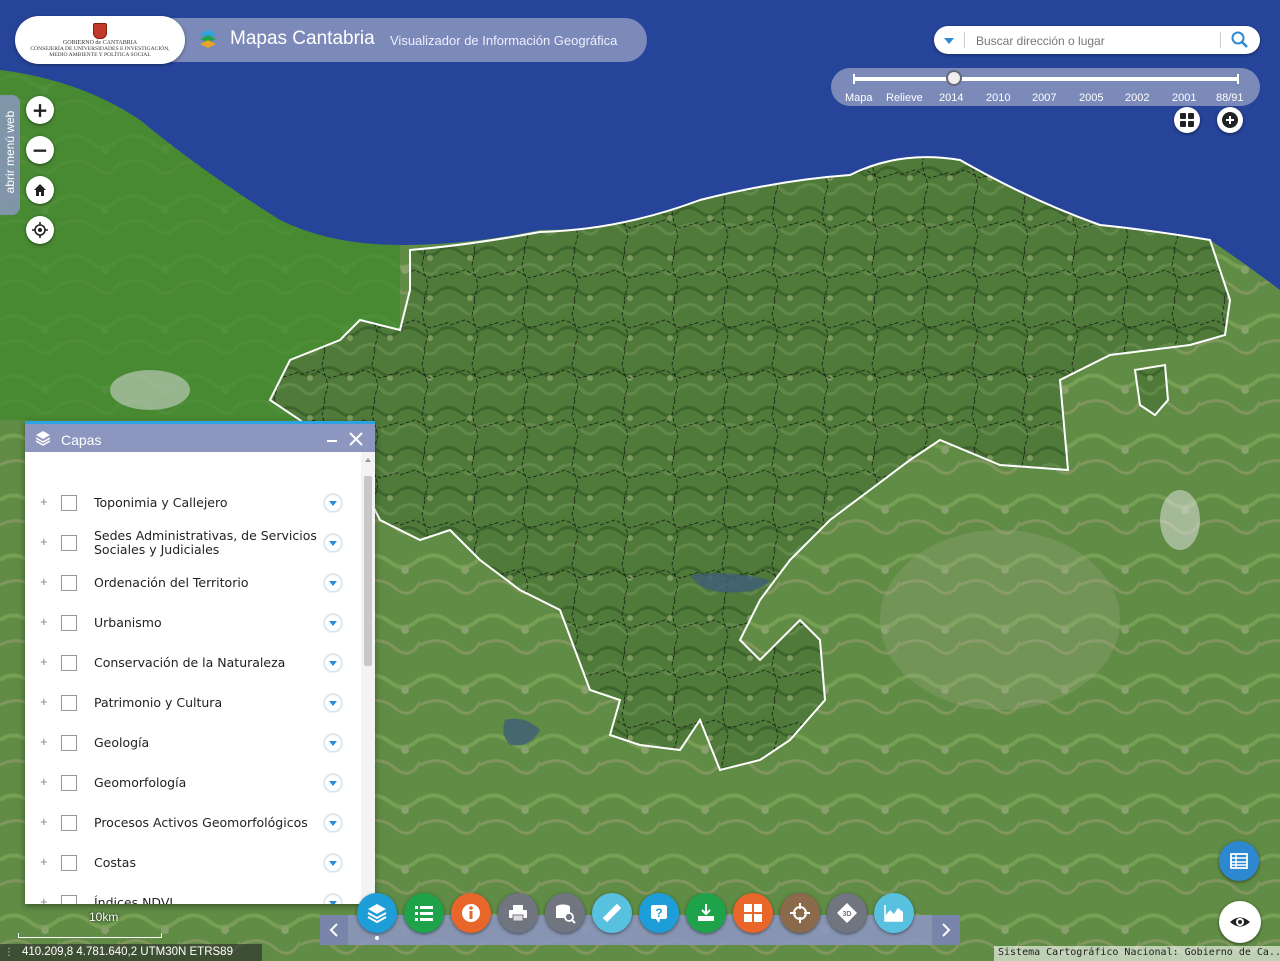 The width and height of the screenshot is (1280, 961). Describe the element at coordinates (1184, 98) in the screenshot. I see `timeline-label-2001: 2001` at that location.